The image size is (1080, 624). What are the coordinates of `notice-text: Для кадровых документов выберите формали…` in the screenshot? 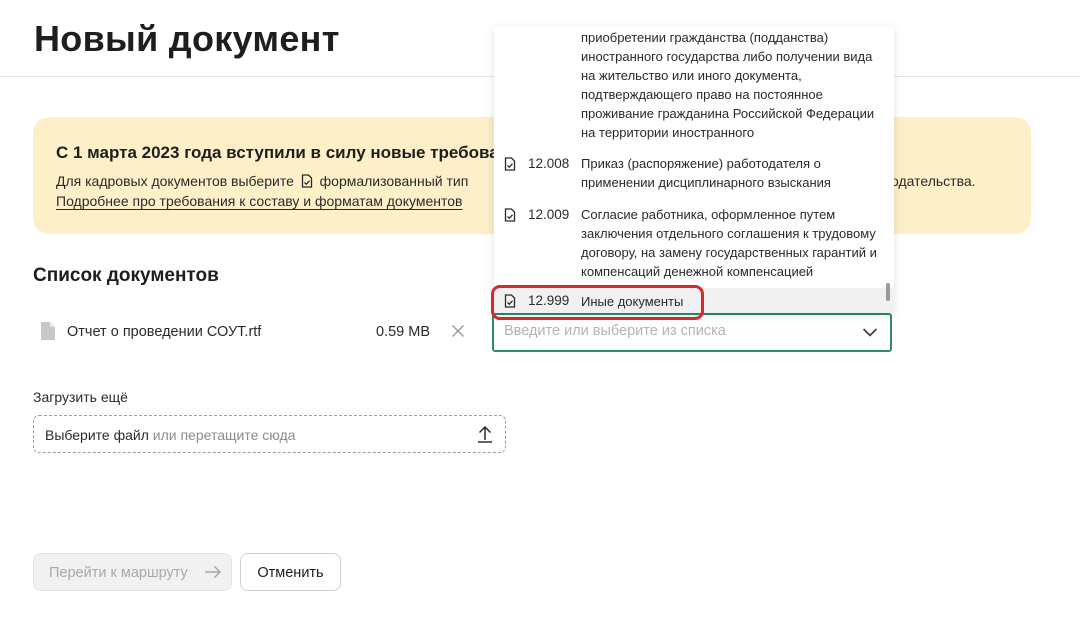 It's located at (262, 181).